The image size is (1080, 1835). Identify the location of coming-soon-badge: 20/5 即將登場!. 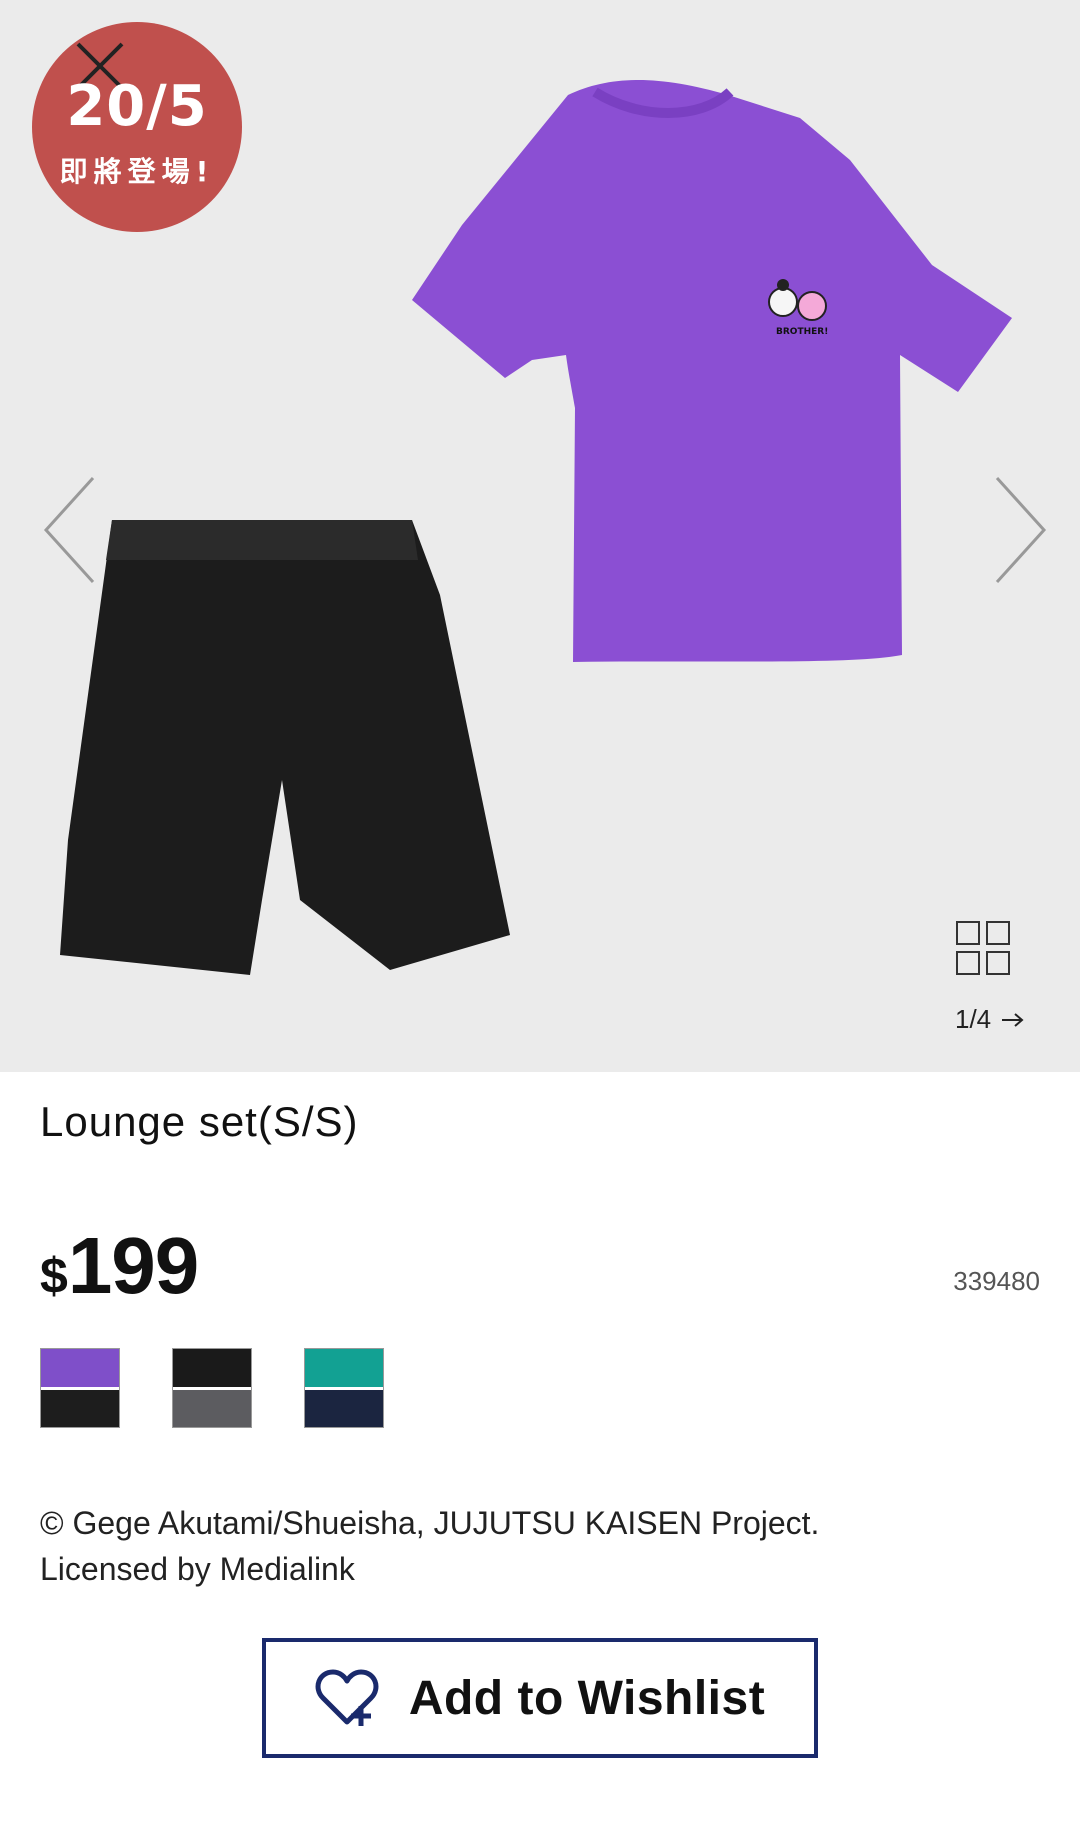
(137, 127).